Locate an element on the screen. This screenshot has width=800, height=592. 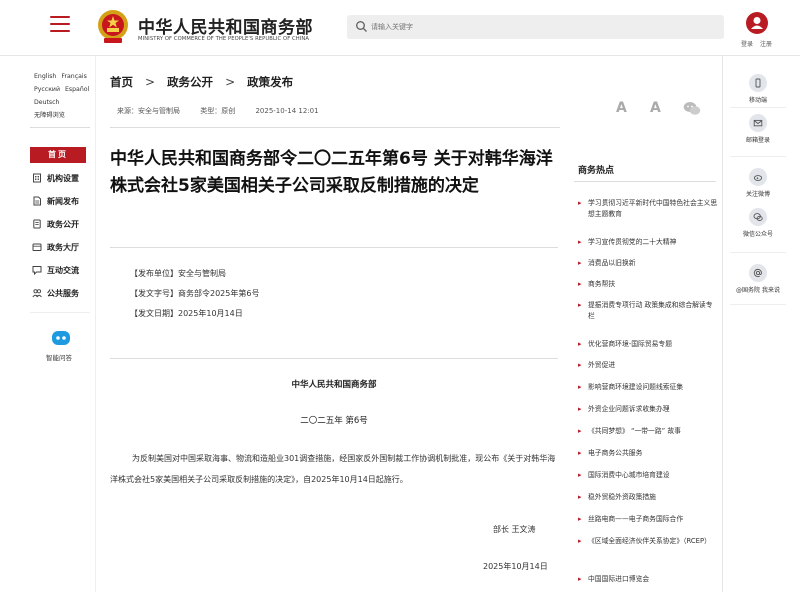
wechat-account-label: 微信公众号 is located at coordinates (757, 234).